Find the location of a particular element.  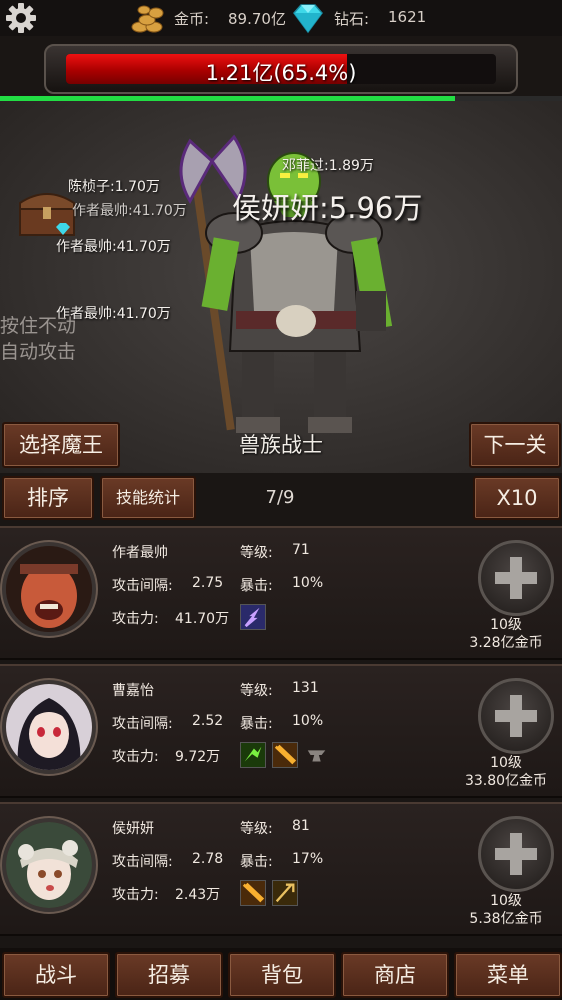

hero-attack: 41.70万 is located at coordinates (202, 619).